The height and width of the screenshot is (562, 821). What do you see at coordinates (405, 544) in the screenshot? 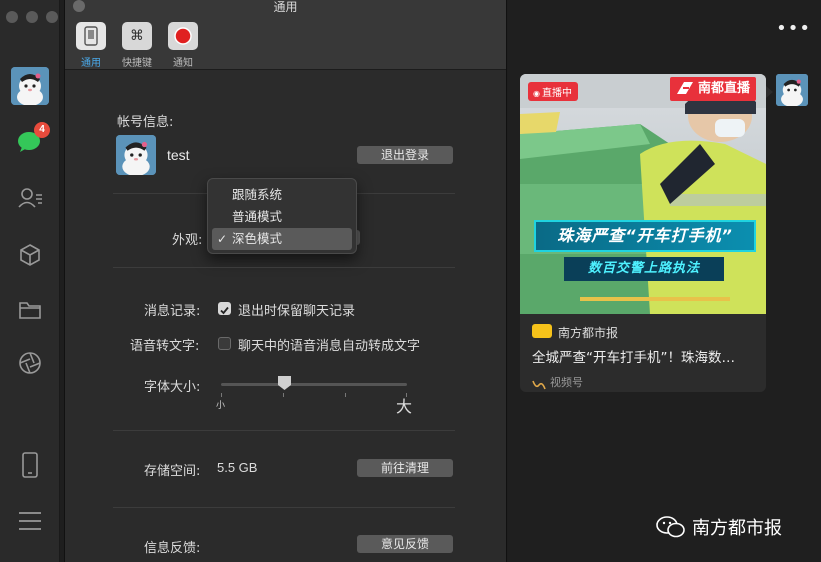
I see `feedback-button: 意见反馈` at bounding box center [405, 544].